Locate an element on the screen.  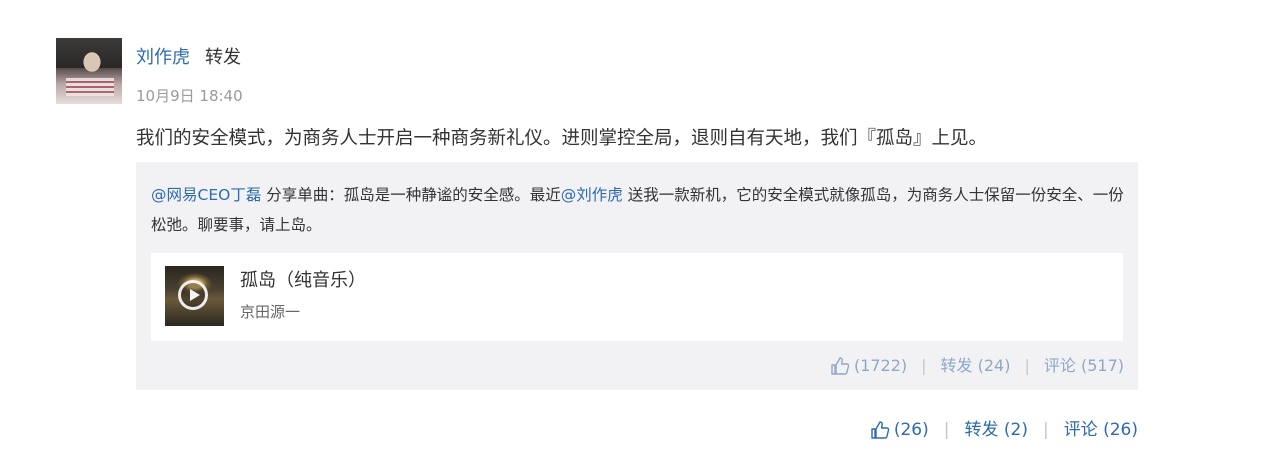
repost-comment-button: 评论 (517) is located at coordinates (1084, 366).